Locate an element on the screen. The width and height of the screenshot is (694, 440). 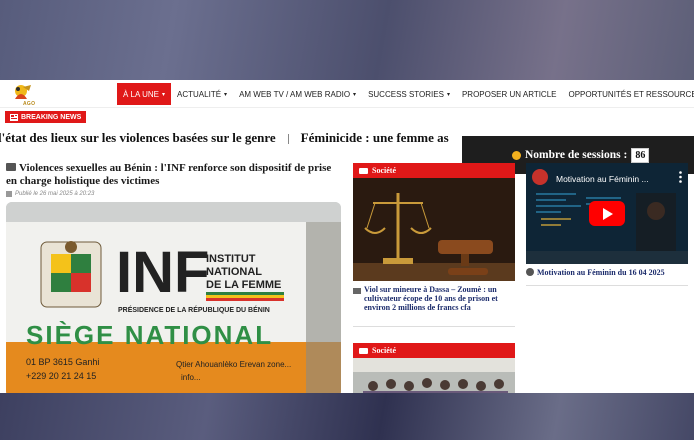
user-icon is located at coordinates (516, 155).